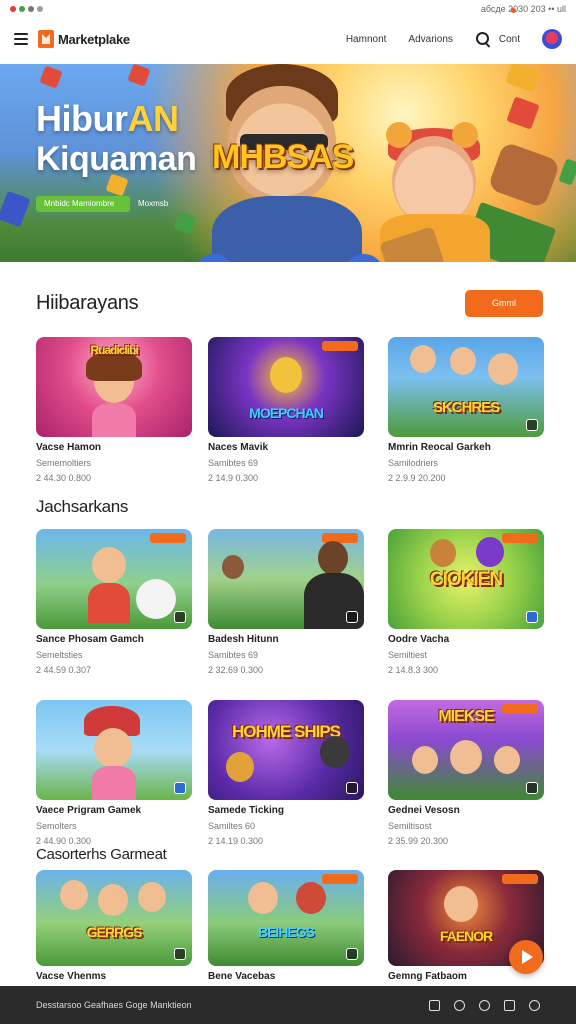 Image resolution: width=576 pixels, height=1024 pixels. What do you see at coordinates (430, 39) in the screenshot?
I see `nav-link-2: Advarions` at bounding box center [430, 39].